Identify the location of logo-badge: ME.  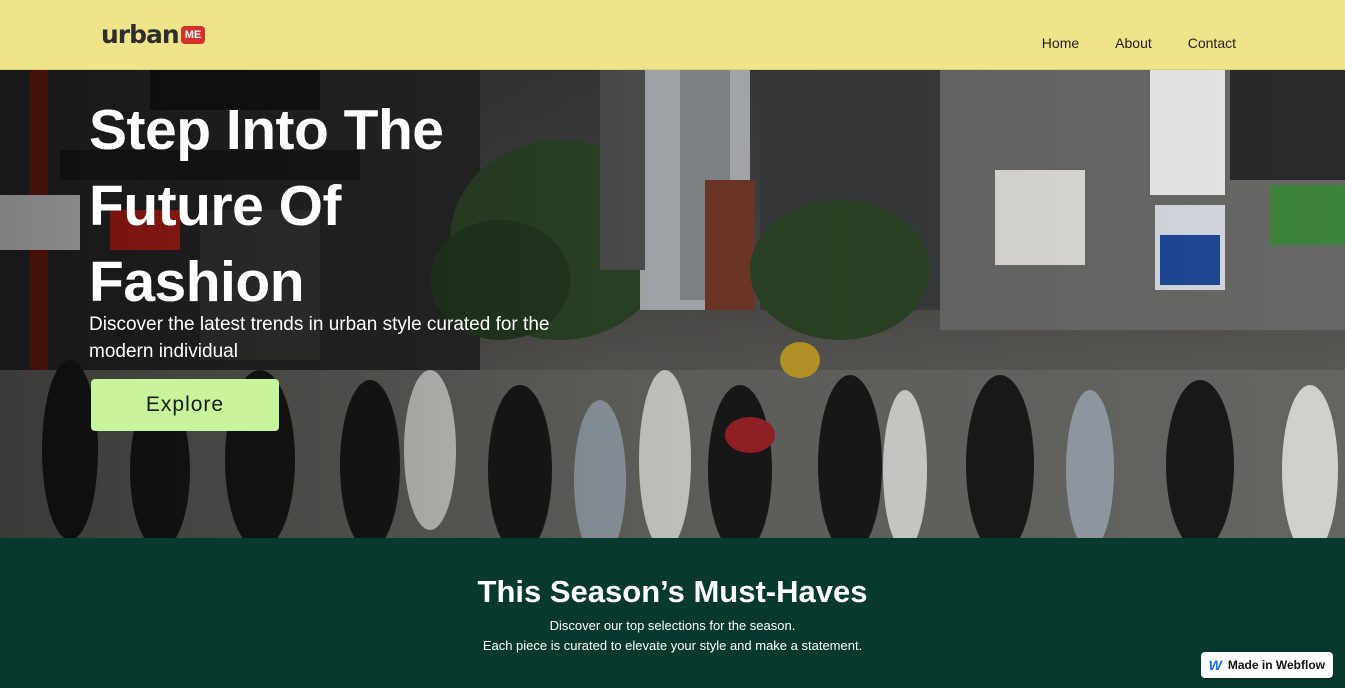
(193, 35).